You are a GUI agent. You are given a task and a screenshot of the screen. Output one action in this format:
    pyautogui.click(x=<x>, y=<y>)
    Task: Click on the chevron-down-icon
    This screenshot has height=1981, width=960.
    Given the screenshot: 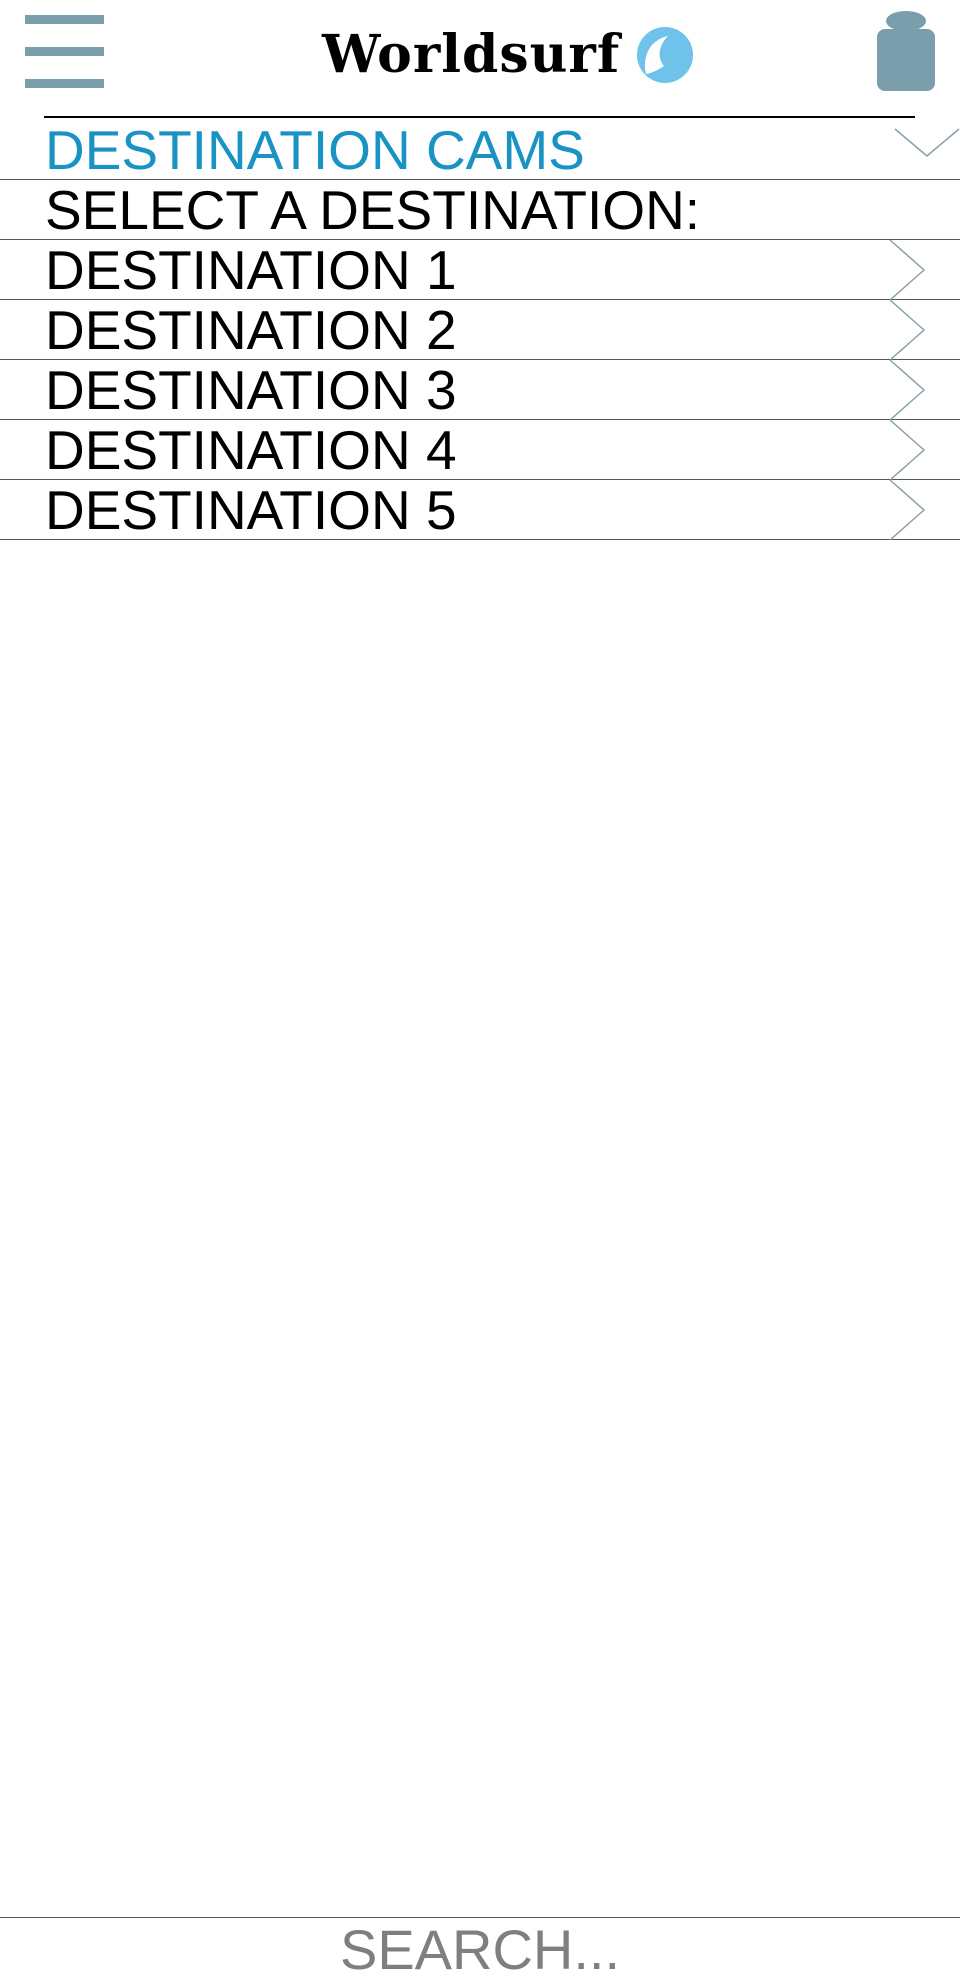 What is the action you would take?
    pyautogui.click(x=927, y=142)
    